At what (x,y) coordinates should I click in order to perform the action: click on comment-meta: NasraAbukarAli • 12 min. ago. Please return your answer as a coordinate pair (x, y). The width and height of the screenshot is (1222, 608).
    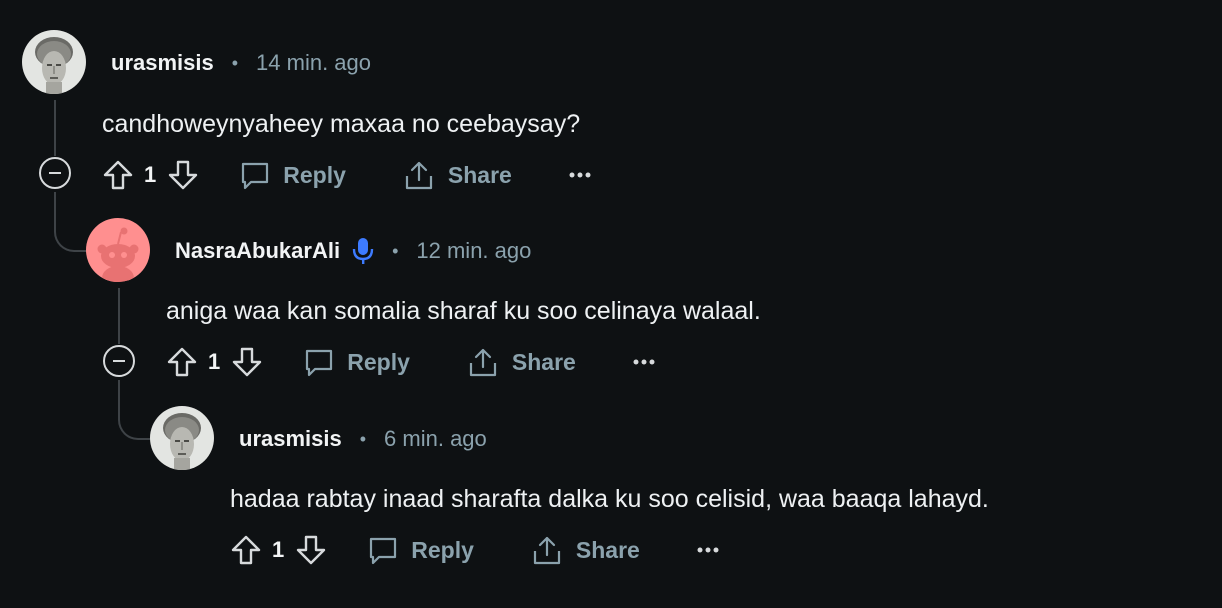
    Looking at the image, I should click on (353, 251).